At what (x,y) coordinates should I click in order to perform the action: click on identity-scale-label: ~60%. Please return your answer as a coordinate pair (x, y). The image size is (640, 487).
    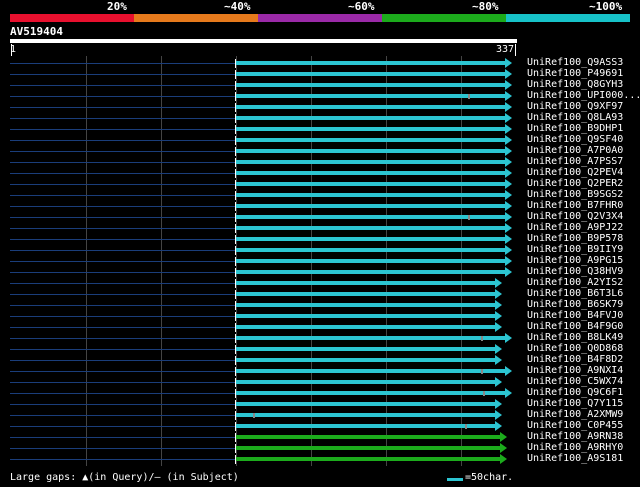
    Looking at the image, I should click on (361, 6).